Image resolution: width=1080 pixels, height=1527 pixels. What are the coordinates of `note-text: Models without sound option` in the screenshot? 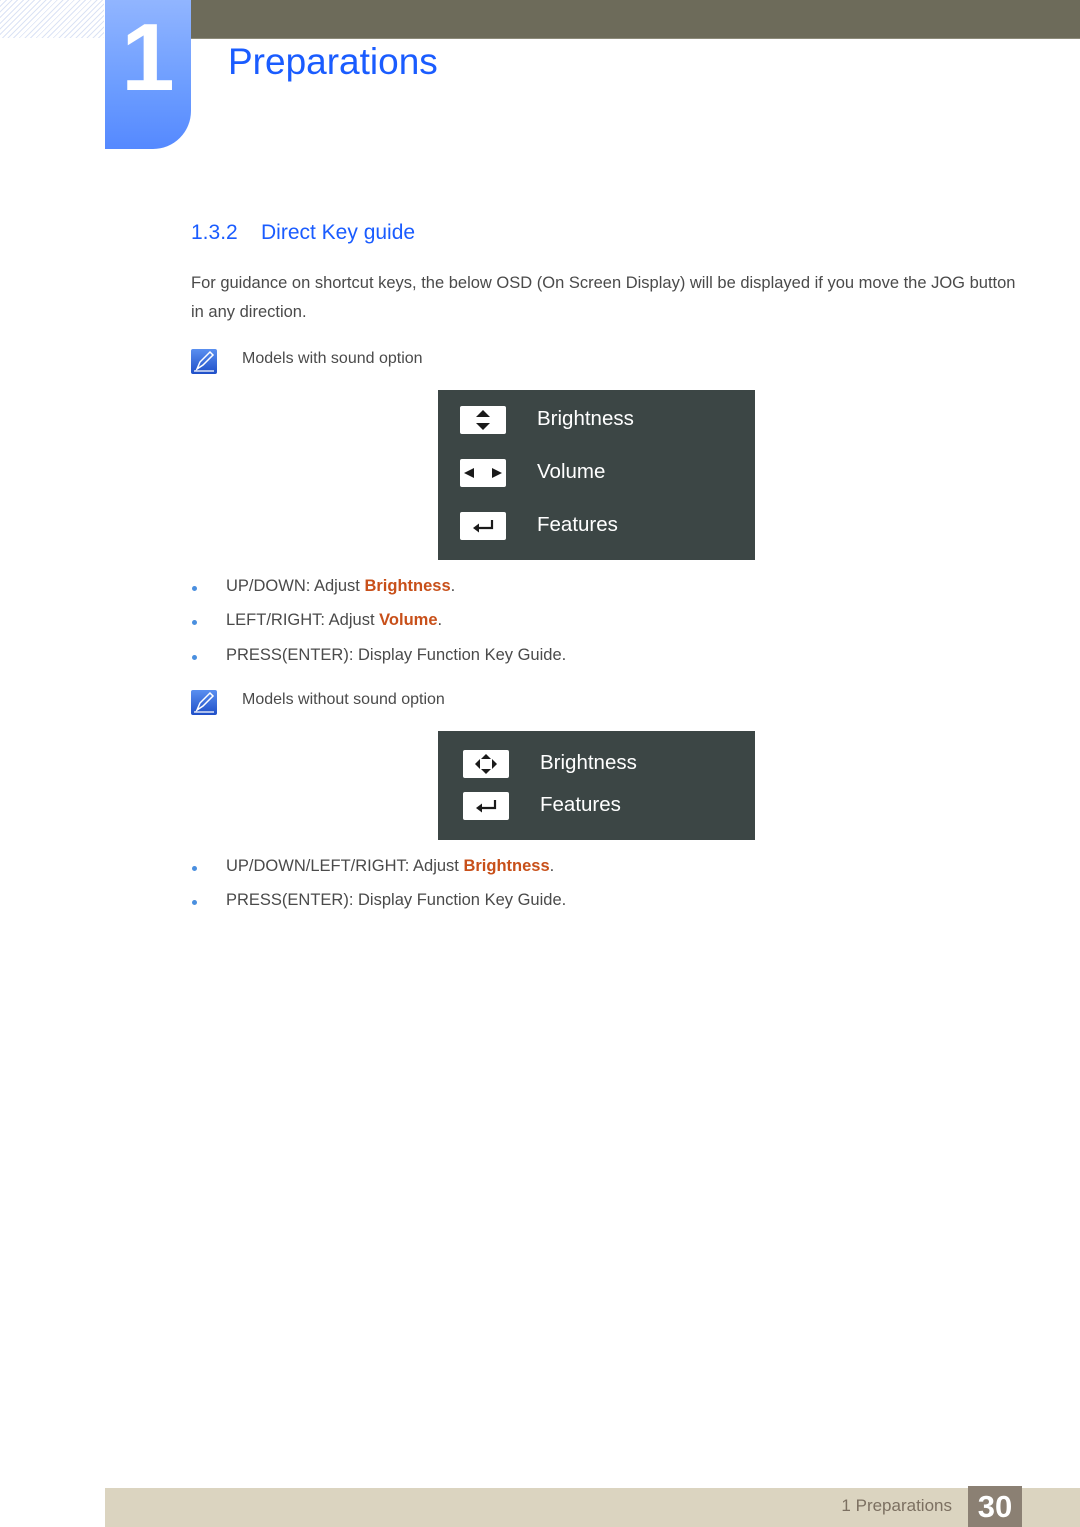 It's located at (343, 699).